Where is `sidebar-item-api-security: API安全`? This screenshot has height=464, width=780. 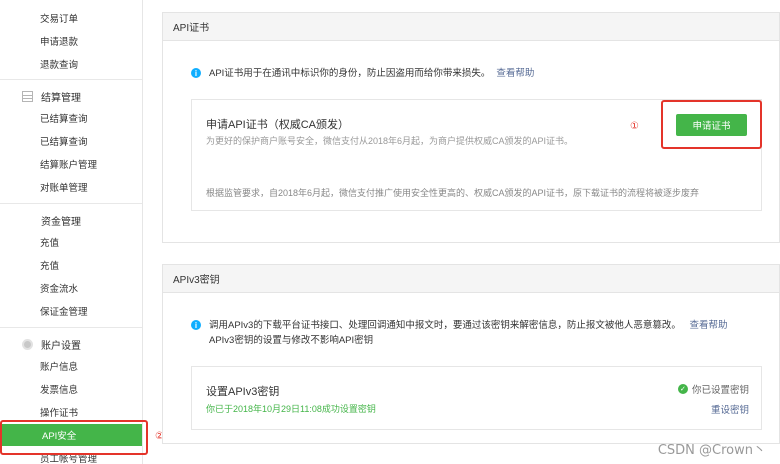 sidebar-item-api-security: API安全 is located at coordinates (72, 435).